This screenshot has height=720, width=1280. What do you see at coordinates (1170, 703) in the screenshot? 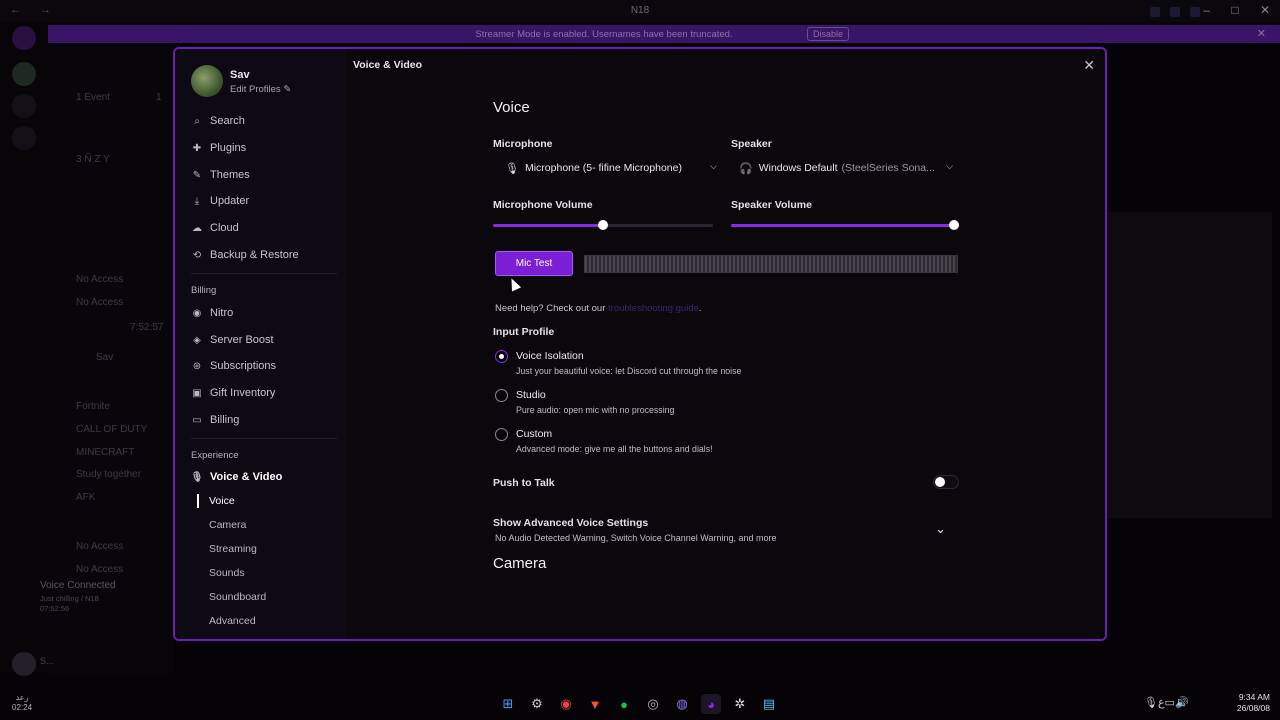
I see `network-icon: ▭` at bounding box center [1170, 703].